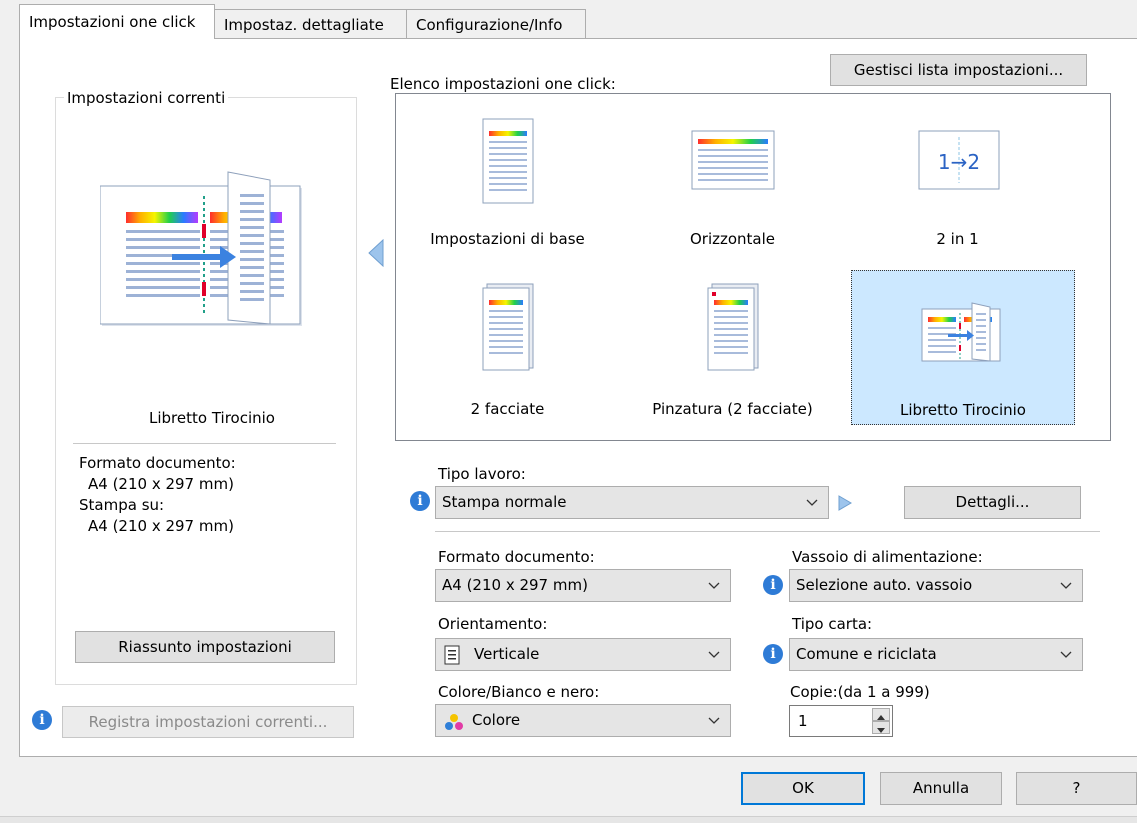 The width and height of the screenshot is (1137, 823). I want to click on job-type-value: Stampa normale, so click(504, 502).